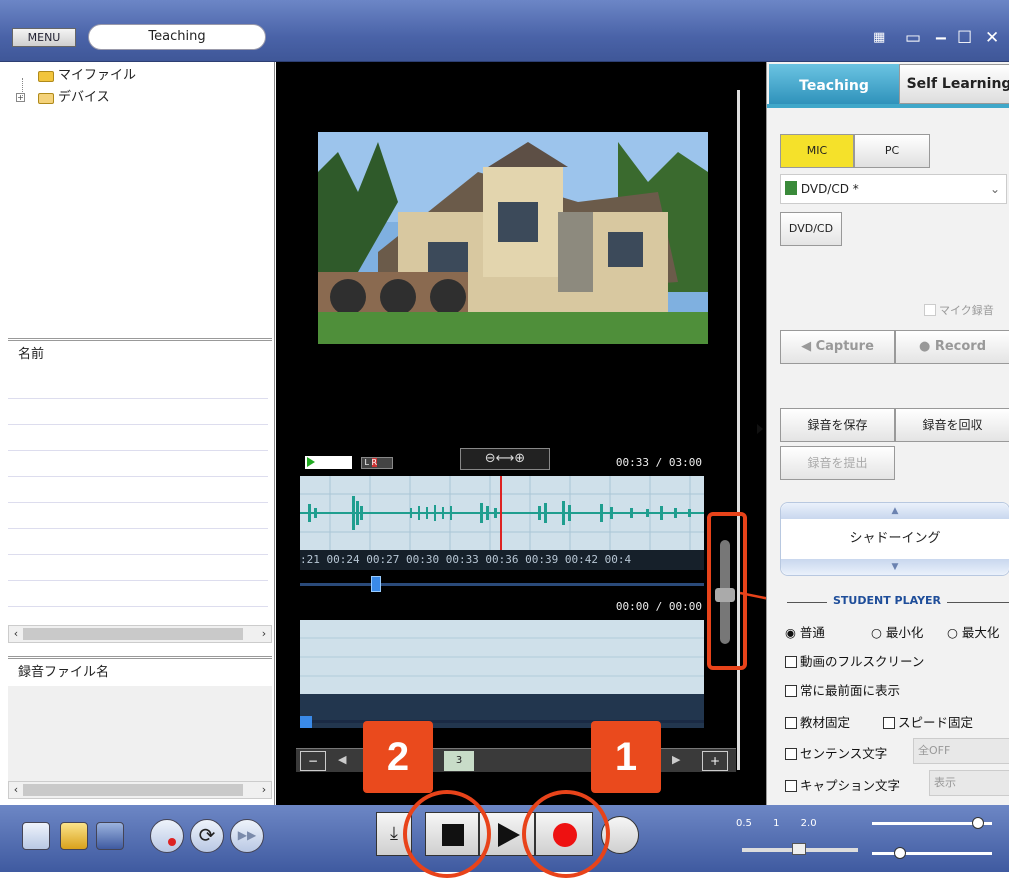 This screenshot has height=878, width=1009. What do you see at coordinates (46, 98) in the screenshot?
I see `device-folder-icon` at bounding box center [46, 98].